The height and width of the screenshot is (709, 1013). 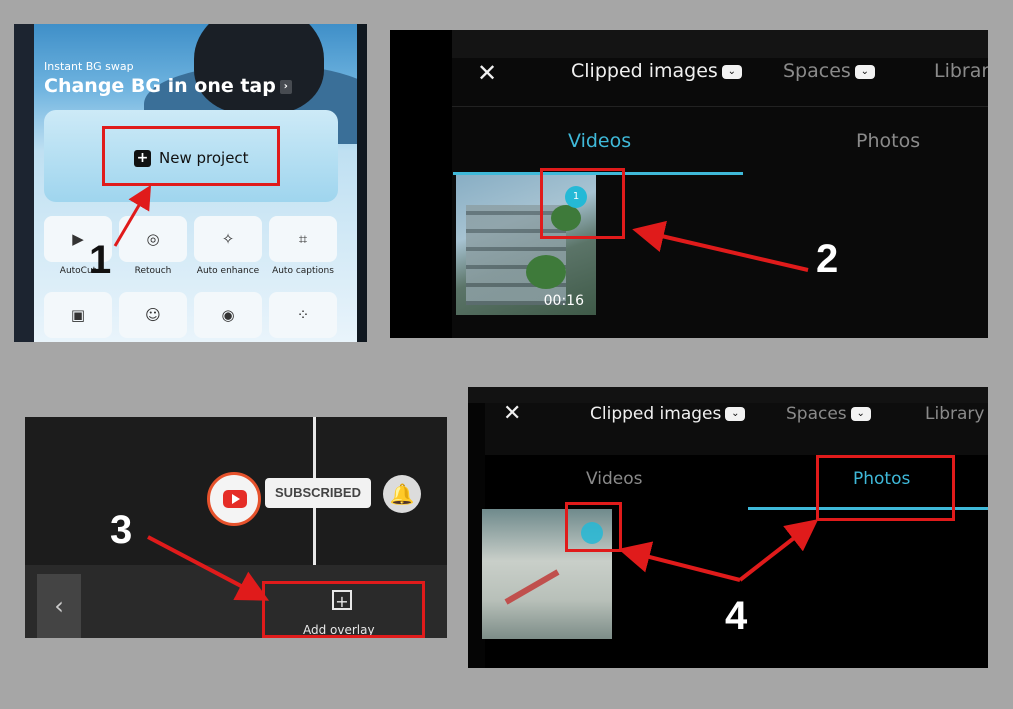 I want to click on arrow-step-4a, so click(x=679, y=561).